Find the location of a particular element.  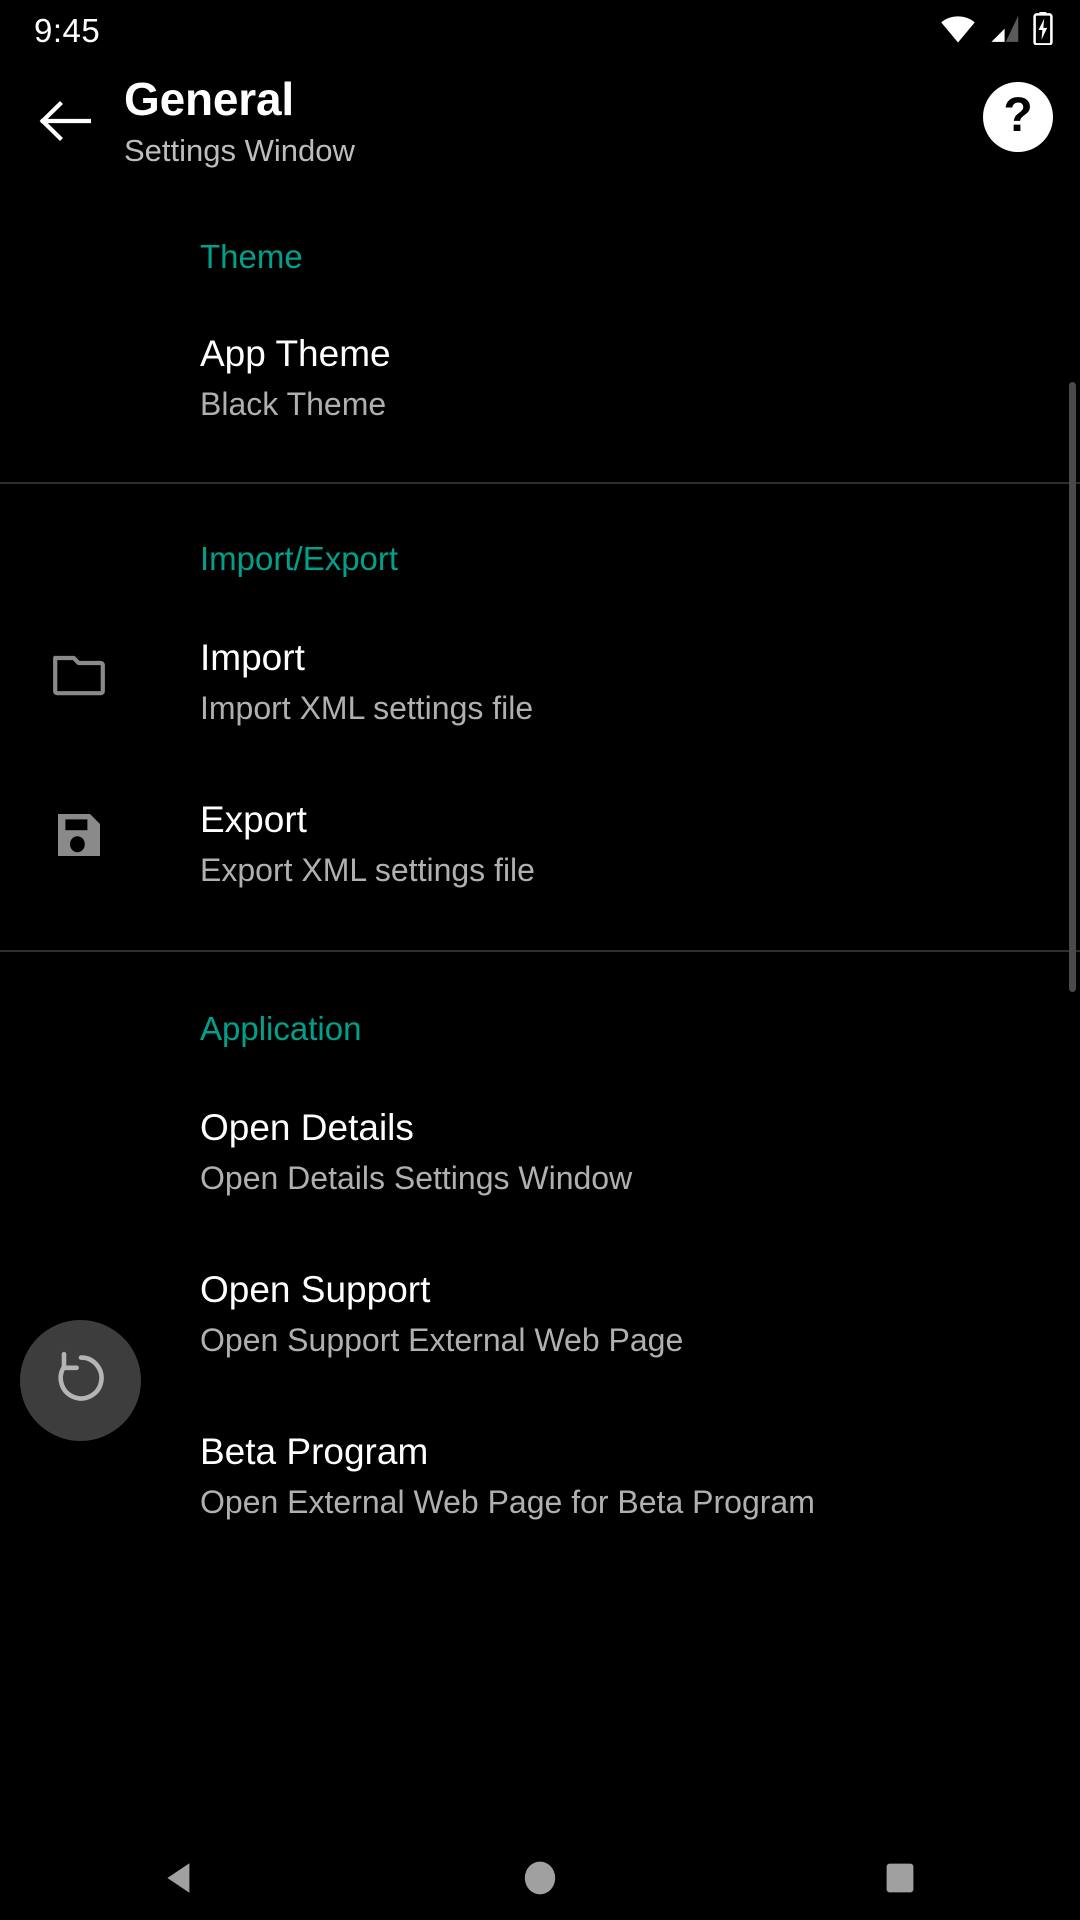

restore-undo-icon is located at coordinates (81, 1380).